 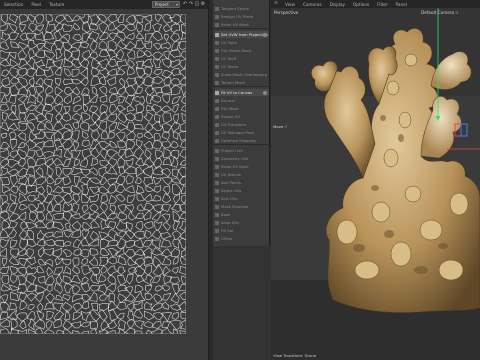 What do you see at coordinates (237, 92) in the screenshot?
I see `command-label: Fit UV to Canvas` at bounding box center [237, 92].